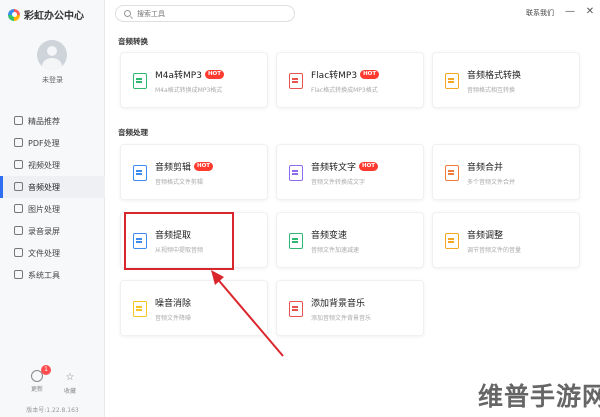 The width and height of the screenshot is (600, 417). I want to click on music-note-icon, so click(18, 186).